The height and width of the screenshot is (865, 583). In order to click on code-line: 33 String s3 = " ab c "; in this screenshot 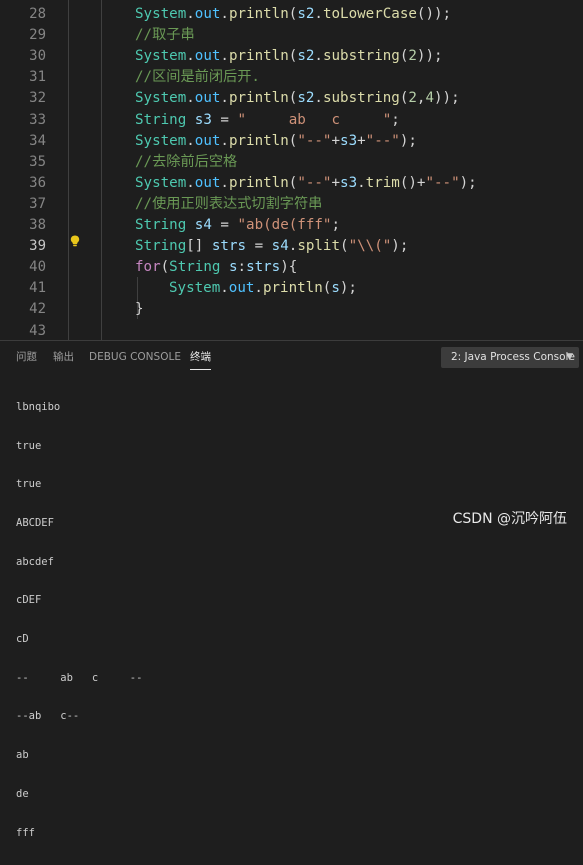, I will do `click(291, 120)`.